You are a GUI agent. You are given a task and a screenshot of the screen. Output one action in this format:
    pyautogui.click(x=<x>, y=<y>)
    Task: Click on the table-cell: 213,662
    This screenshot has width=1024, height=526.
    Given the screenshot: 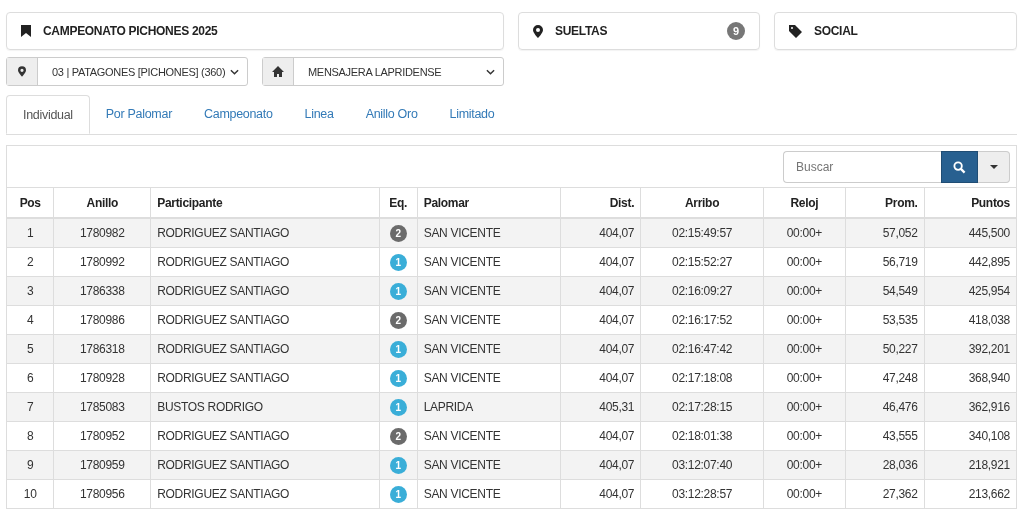 What is the action you would take?
    pyautogui.click(x=989, y=494)
    